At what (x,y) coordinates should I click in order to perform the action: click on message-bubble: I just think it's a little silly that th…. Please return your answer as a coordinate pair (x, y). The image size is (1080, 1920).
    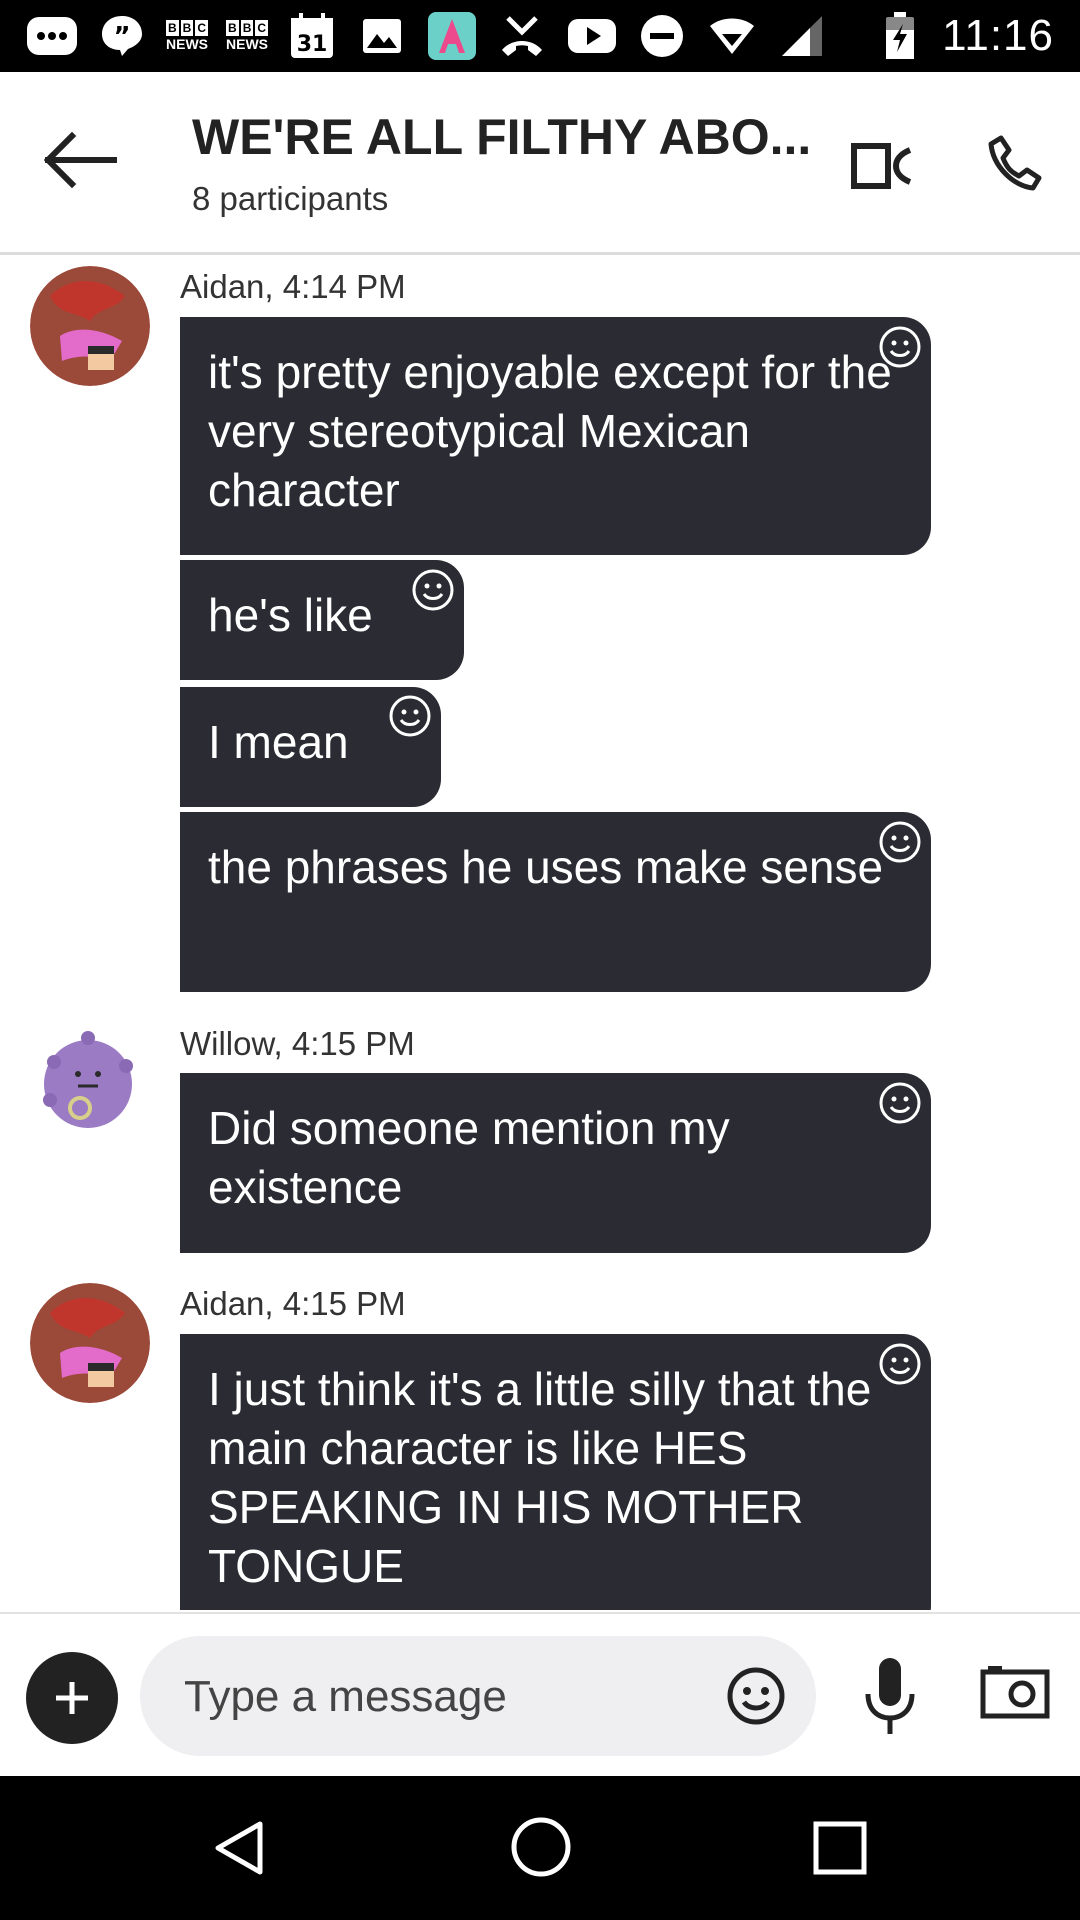
    Looking at the image, I should click on (555, 1472).